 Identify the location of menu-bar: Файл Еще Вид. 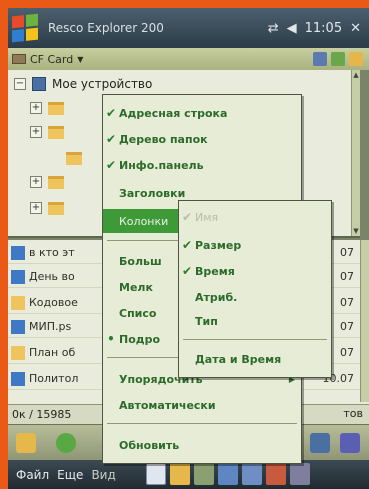
(188, 474).